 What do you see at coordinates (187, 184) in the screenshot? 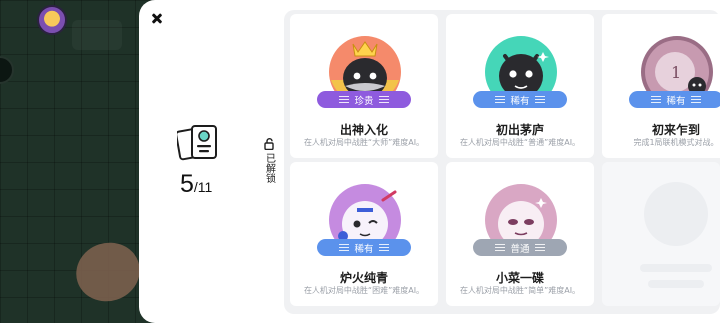
I see `progress-current: 5` at bounding box center [187, 184].